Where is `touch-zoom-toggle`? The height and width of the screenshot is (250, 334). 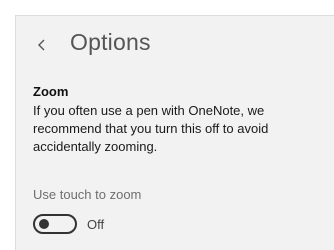 touch-zoom-toggle is located at coordinates (55, 224).